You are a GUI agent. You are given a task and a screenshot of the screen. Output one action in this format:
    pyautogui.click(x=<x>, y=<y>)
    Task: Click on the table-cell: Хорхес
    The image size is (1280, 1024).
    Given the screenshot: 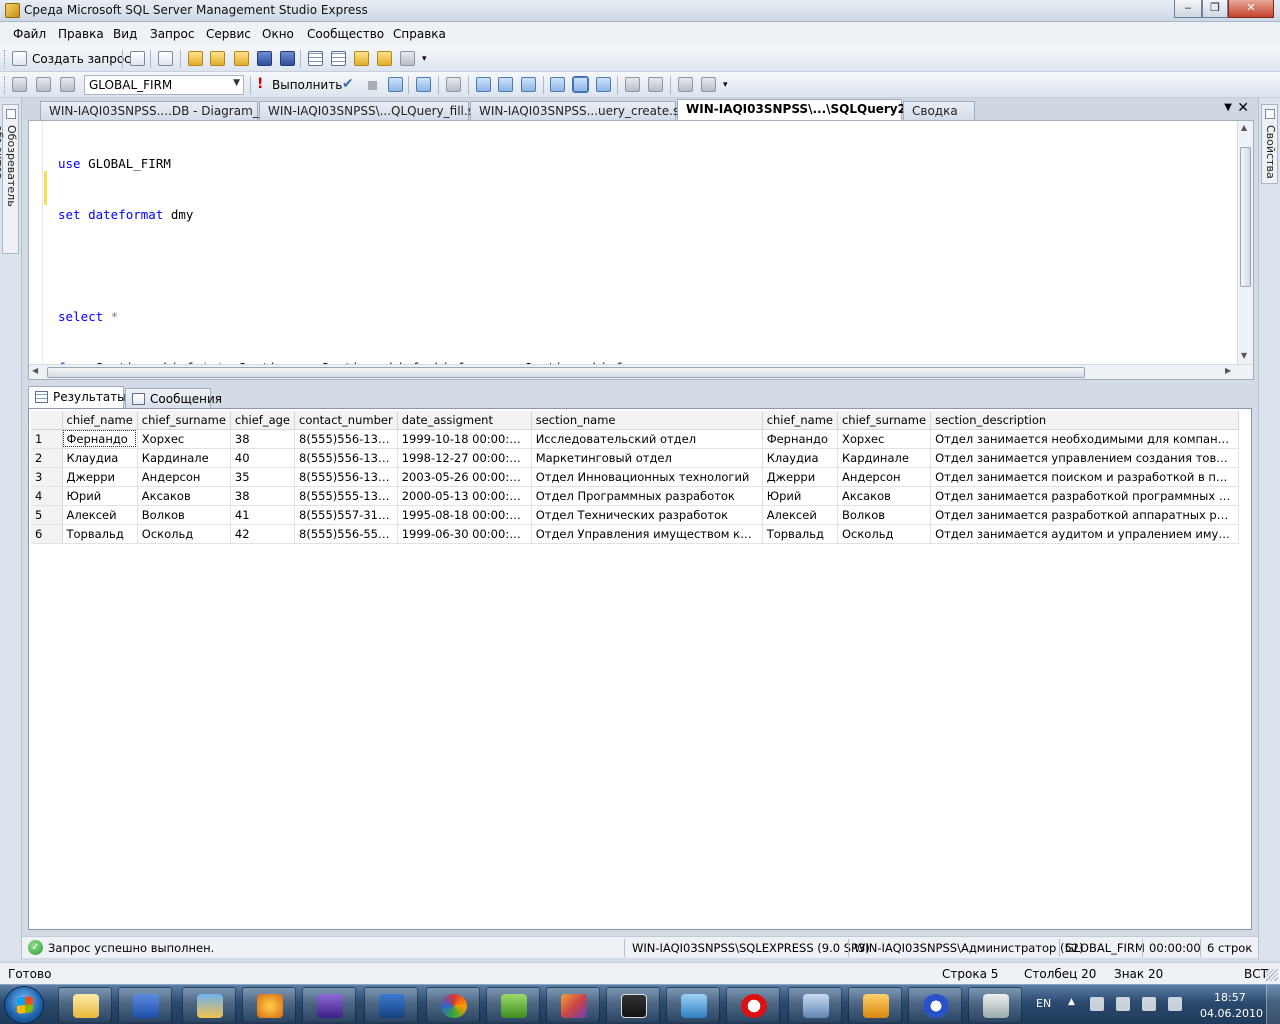 What is the action you would take?
    pyautogui.click(x=884, y=439)
    